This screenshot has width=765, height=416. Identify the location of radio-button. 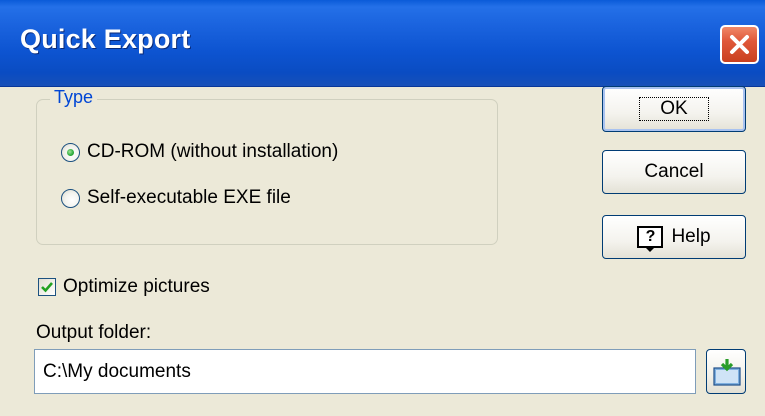
(70, 198).